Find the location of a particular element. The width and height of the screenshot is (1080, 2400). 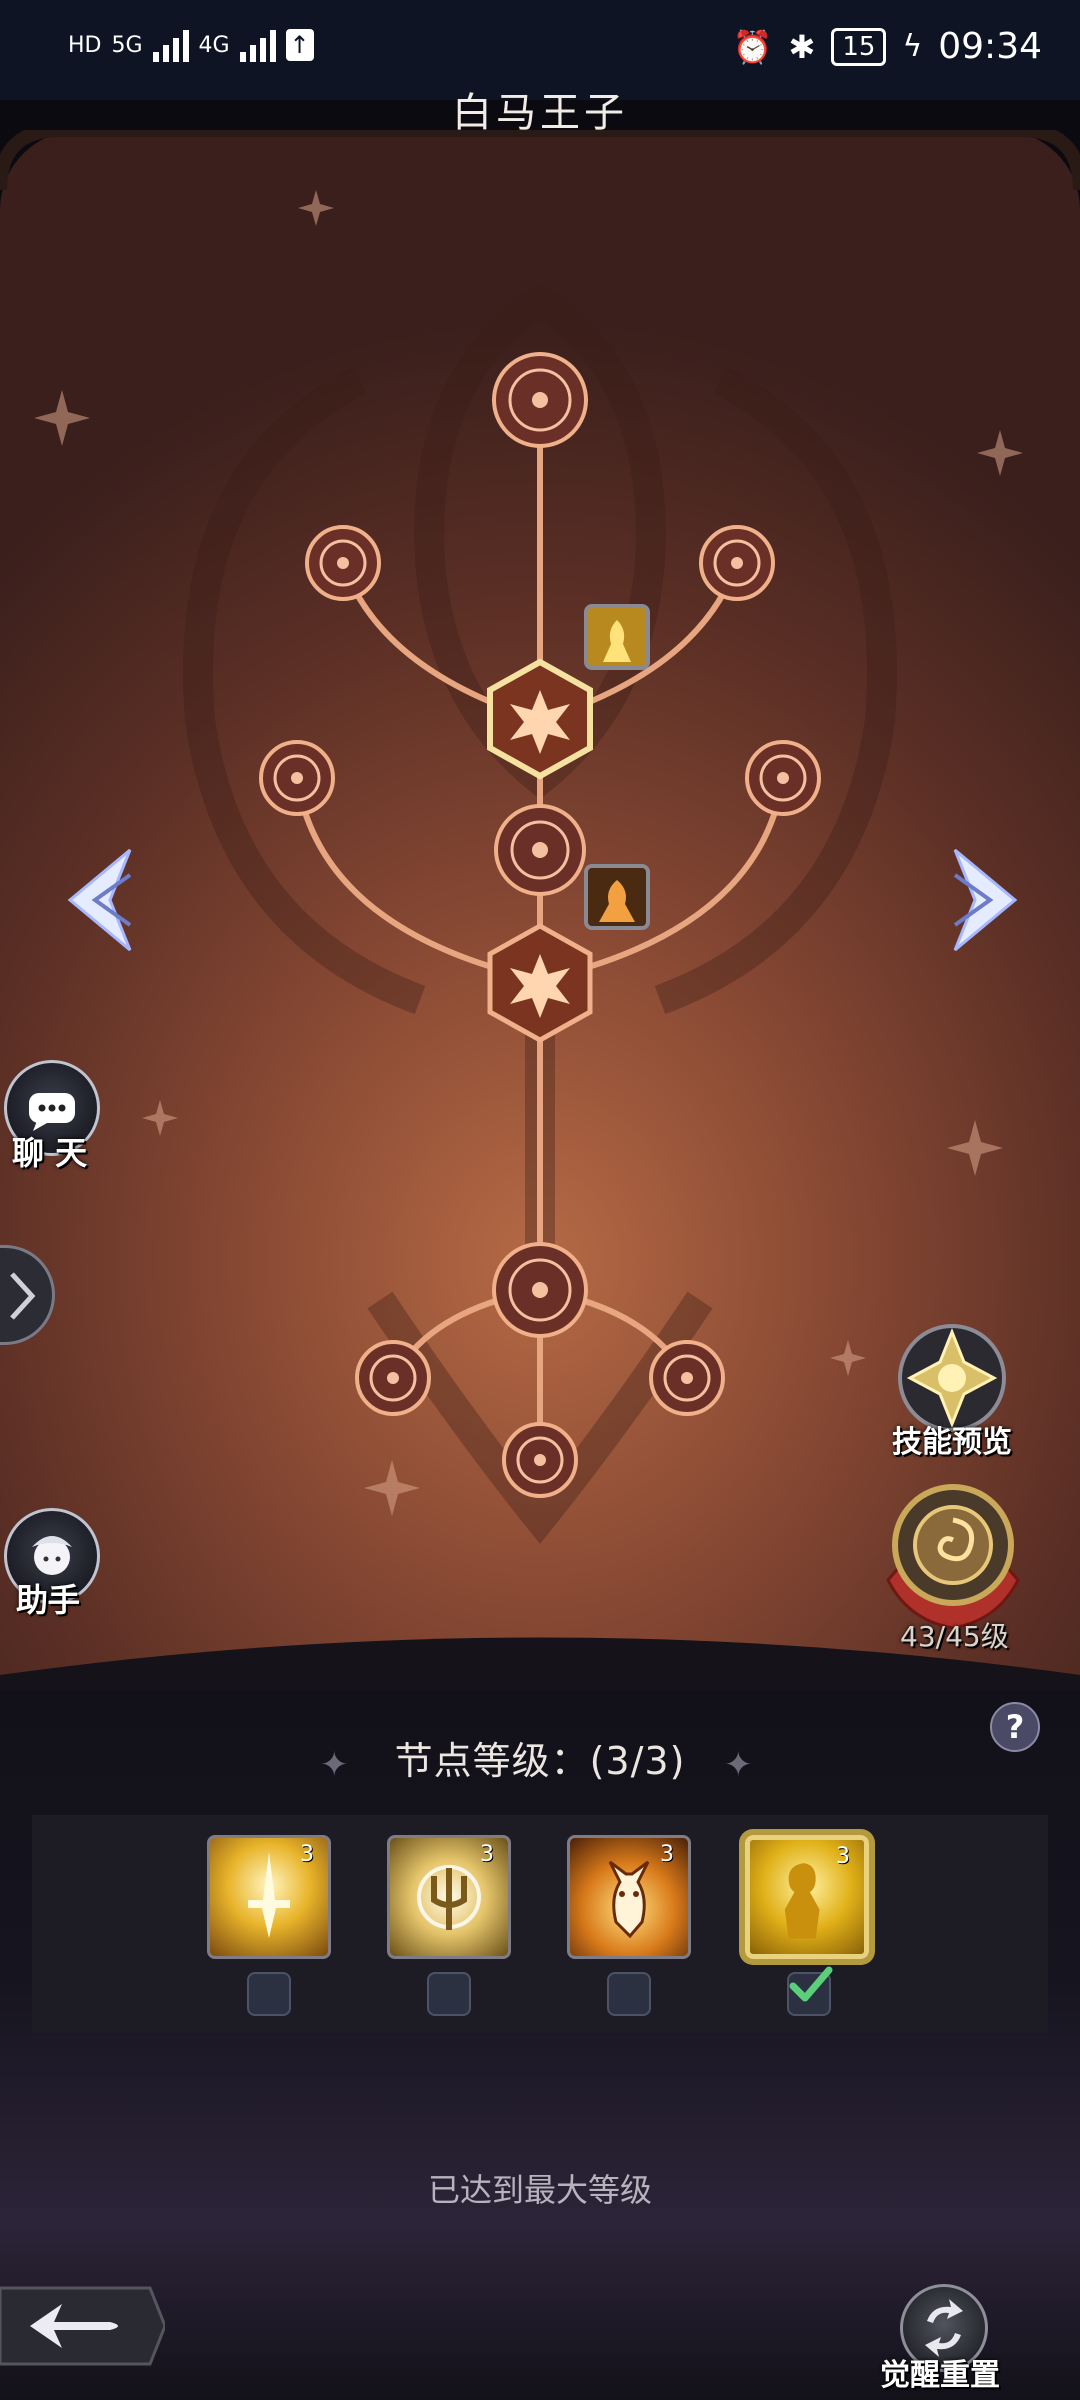

node-option-trident: 3 is located at coordinates (449, 1897).